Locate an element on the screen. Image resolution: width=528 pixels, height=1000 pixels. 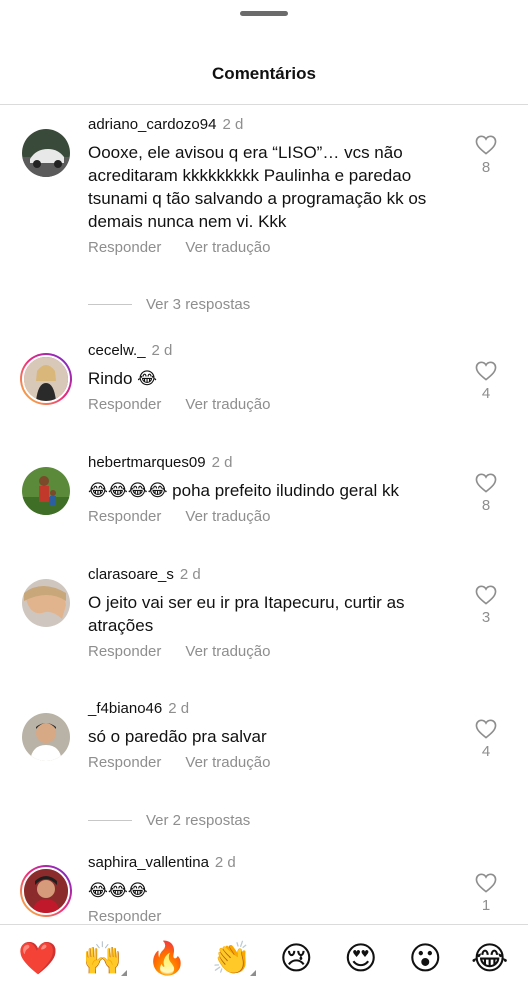
page-title: Comentários is located at coordinates (264, 73).